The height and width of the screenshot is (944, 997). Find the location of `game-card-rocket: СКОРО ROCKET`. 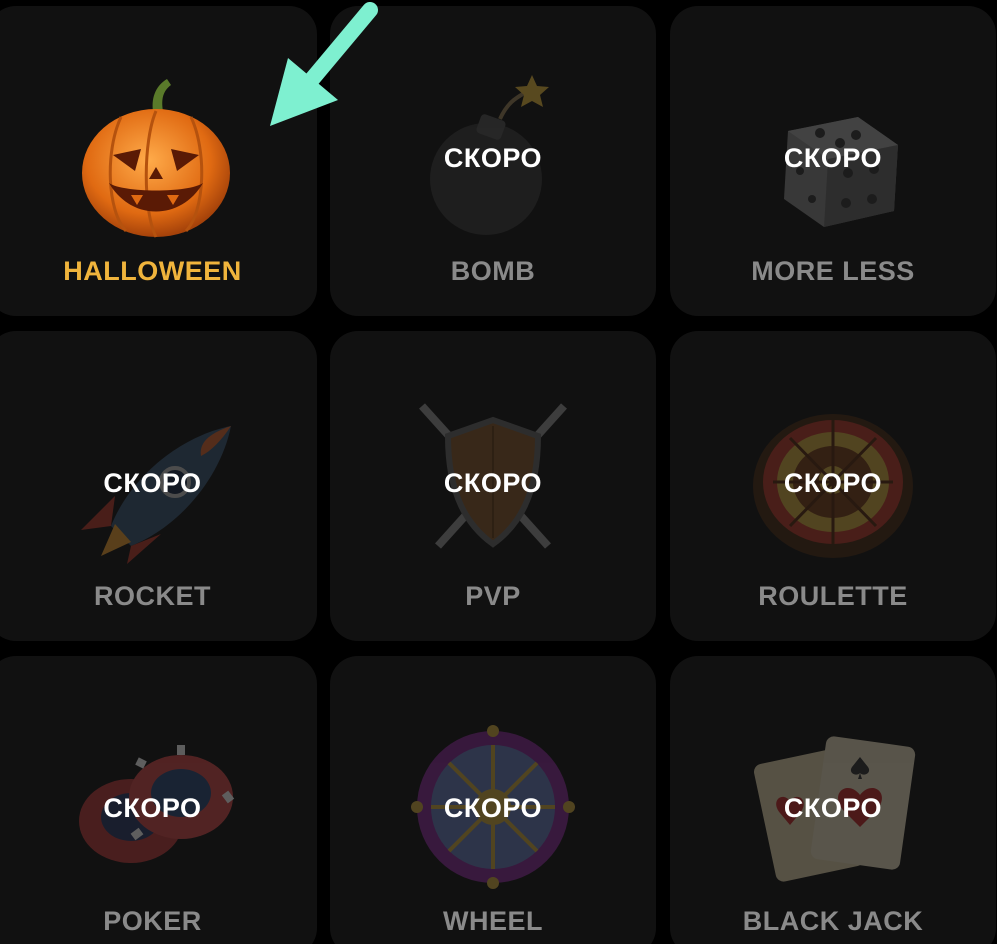

game-card-rocket: СКОРО ROCKET is located at coordinates (158, 486).